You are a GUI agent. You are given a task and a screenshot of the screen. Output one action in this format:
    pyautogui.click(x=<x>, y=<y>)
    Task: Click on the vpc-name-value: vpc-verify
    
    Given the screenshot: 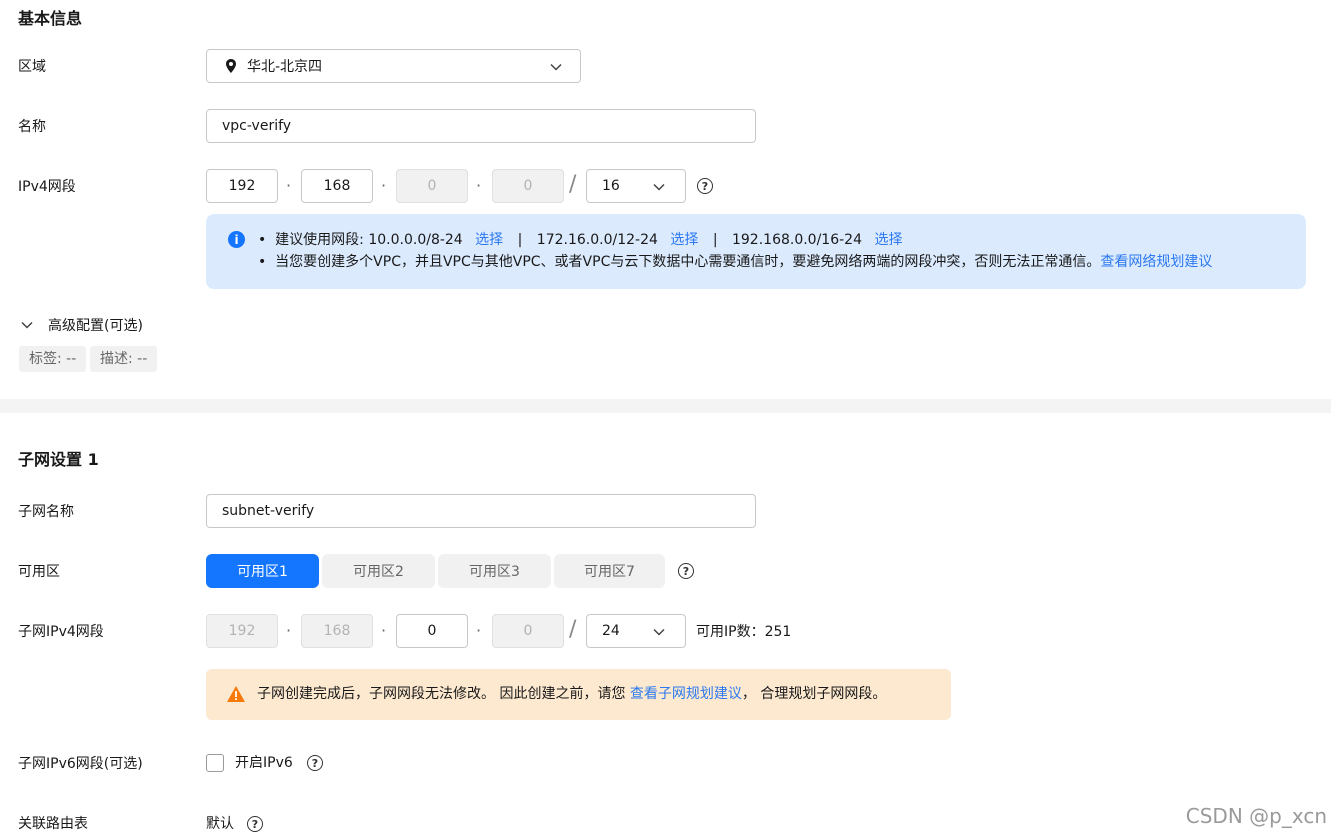 What is the action you would take?
    pyautogui.click(x=257, y=126)
    